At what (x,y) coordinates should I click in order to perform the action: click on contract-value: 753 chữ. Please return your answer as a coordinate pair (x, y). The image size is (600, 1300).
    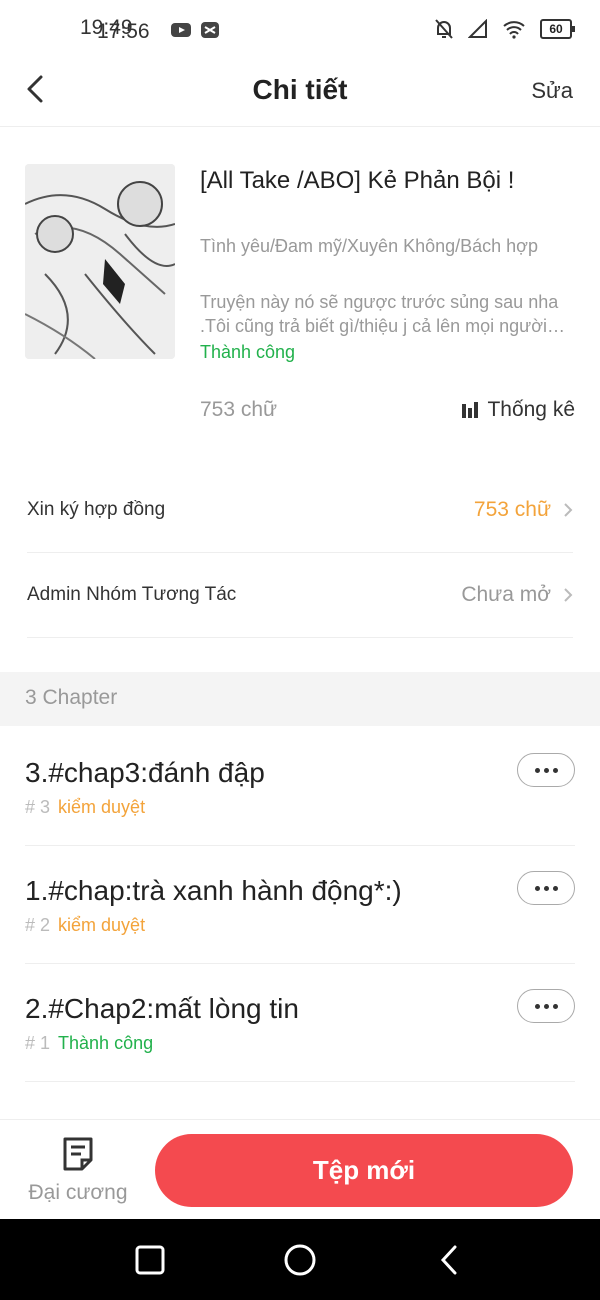
    Looking at the image, I should click on (512, 509).